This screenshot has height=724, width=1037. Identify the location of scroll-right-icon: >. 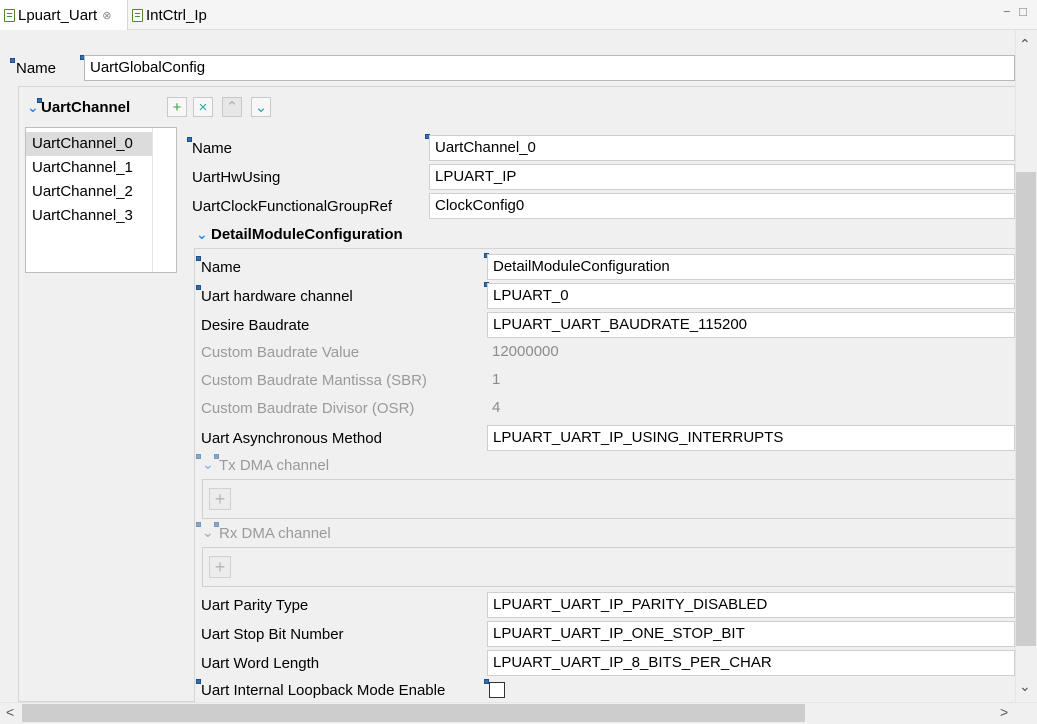
(1004, 712).